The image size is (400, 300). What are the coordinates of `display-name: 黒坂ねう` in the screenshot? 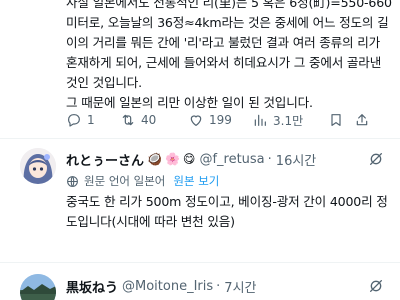 It's located at (92, 286).